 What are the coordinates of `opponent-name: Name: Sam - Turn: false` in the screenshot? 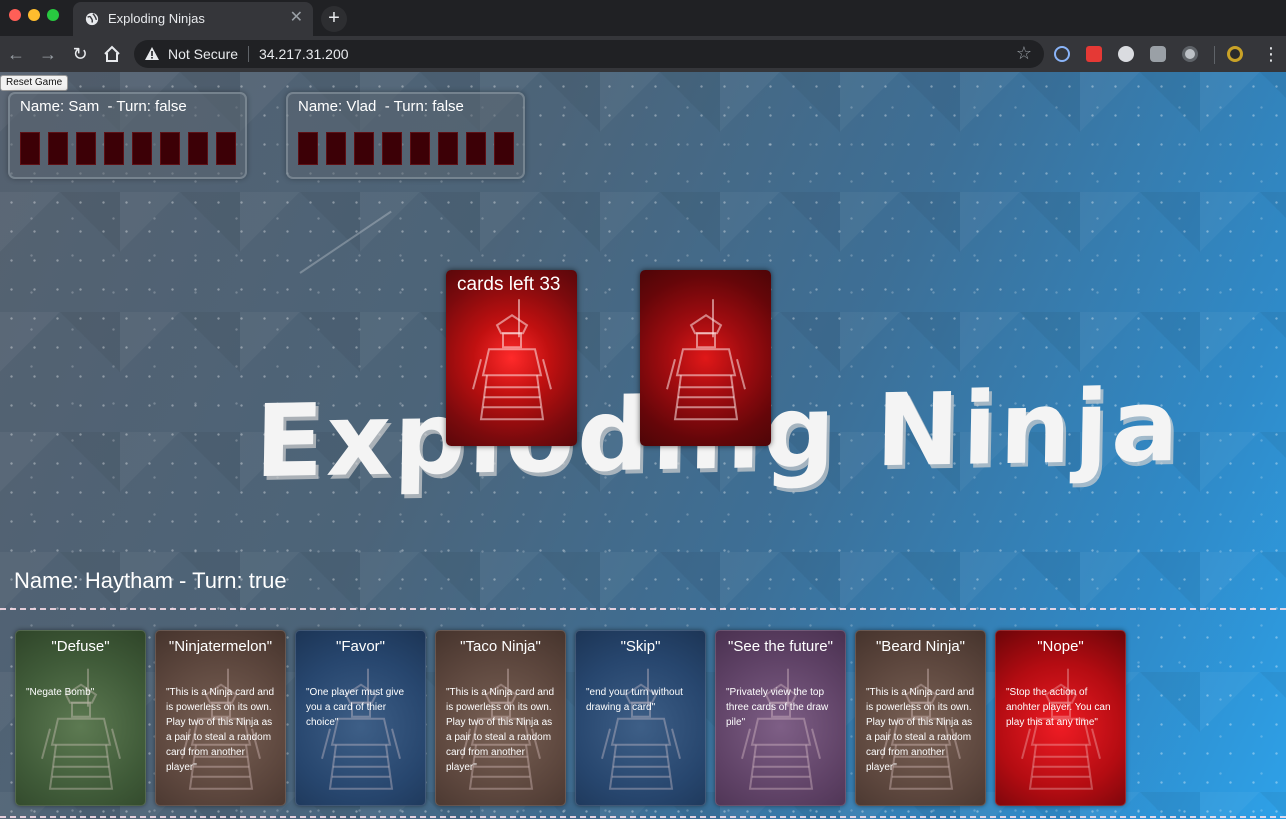 It's located at (103, 106).